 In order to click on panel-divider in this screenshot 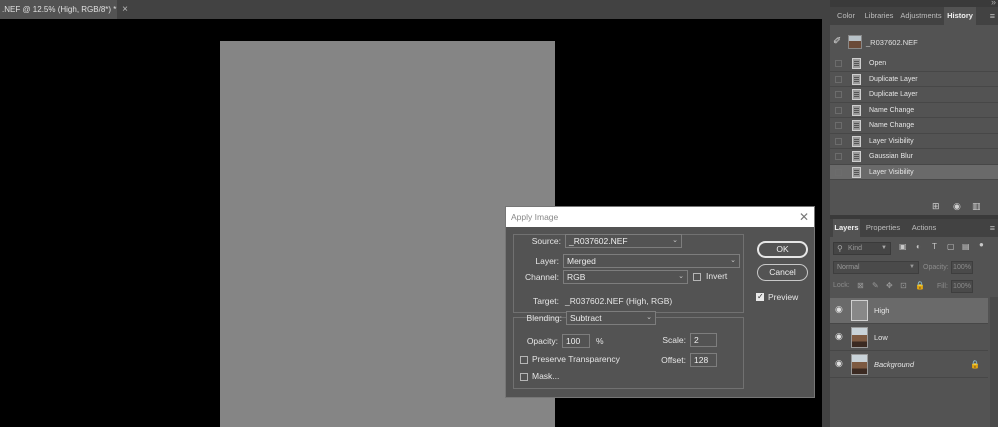, I will do `click(826, 213)`.